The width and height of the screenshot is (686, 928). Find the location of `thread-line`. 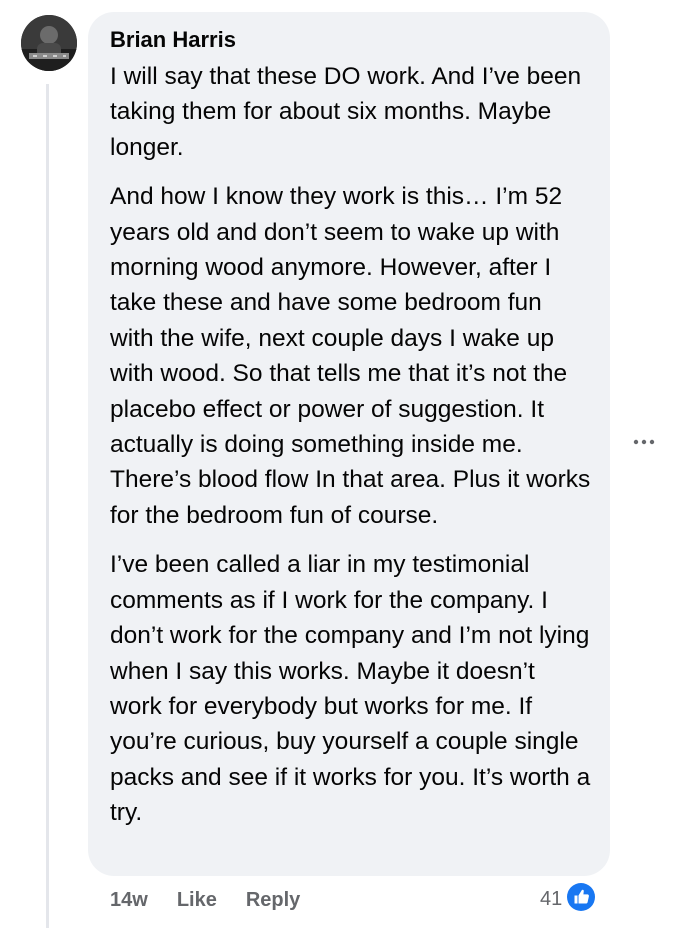

thread-line is located at coordinates (47, 506).